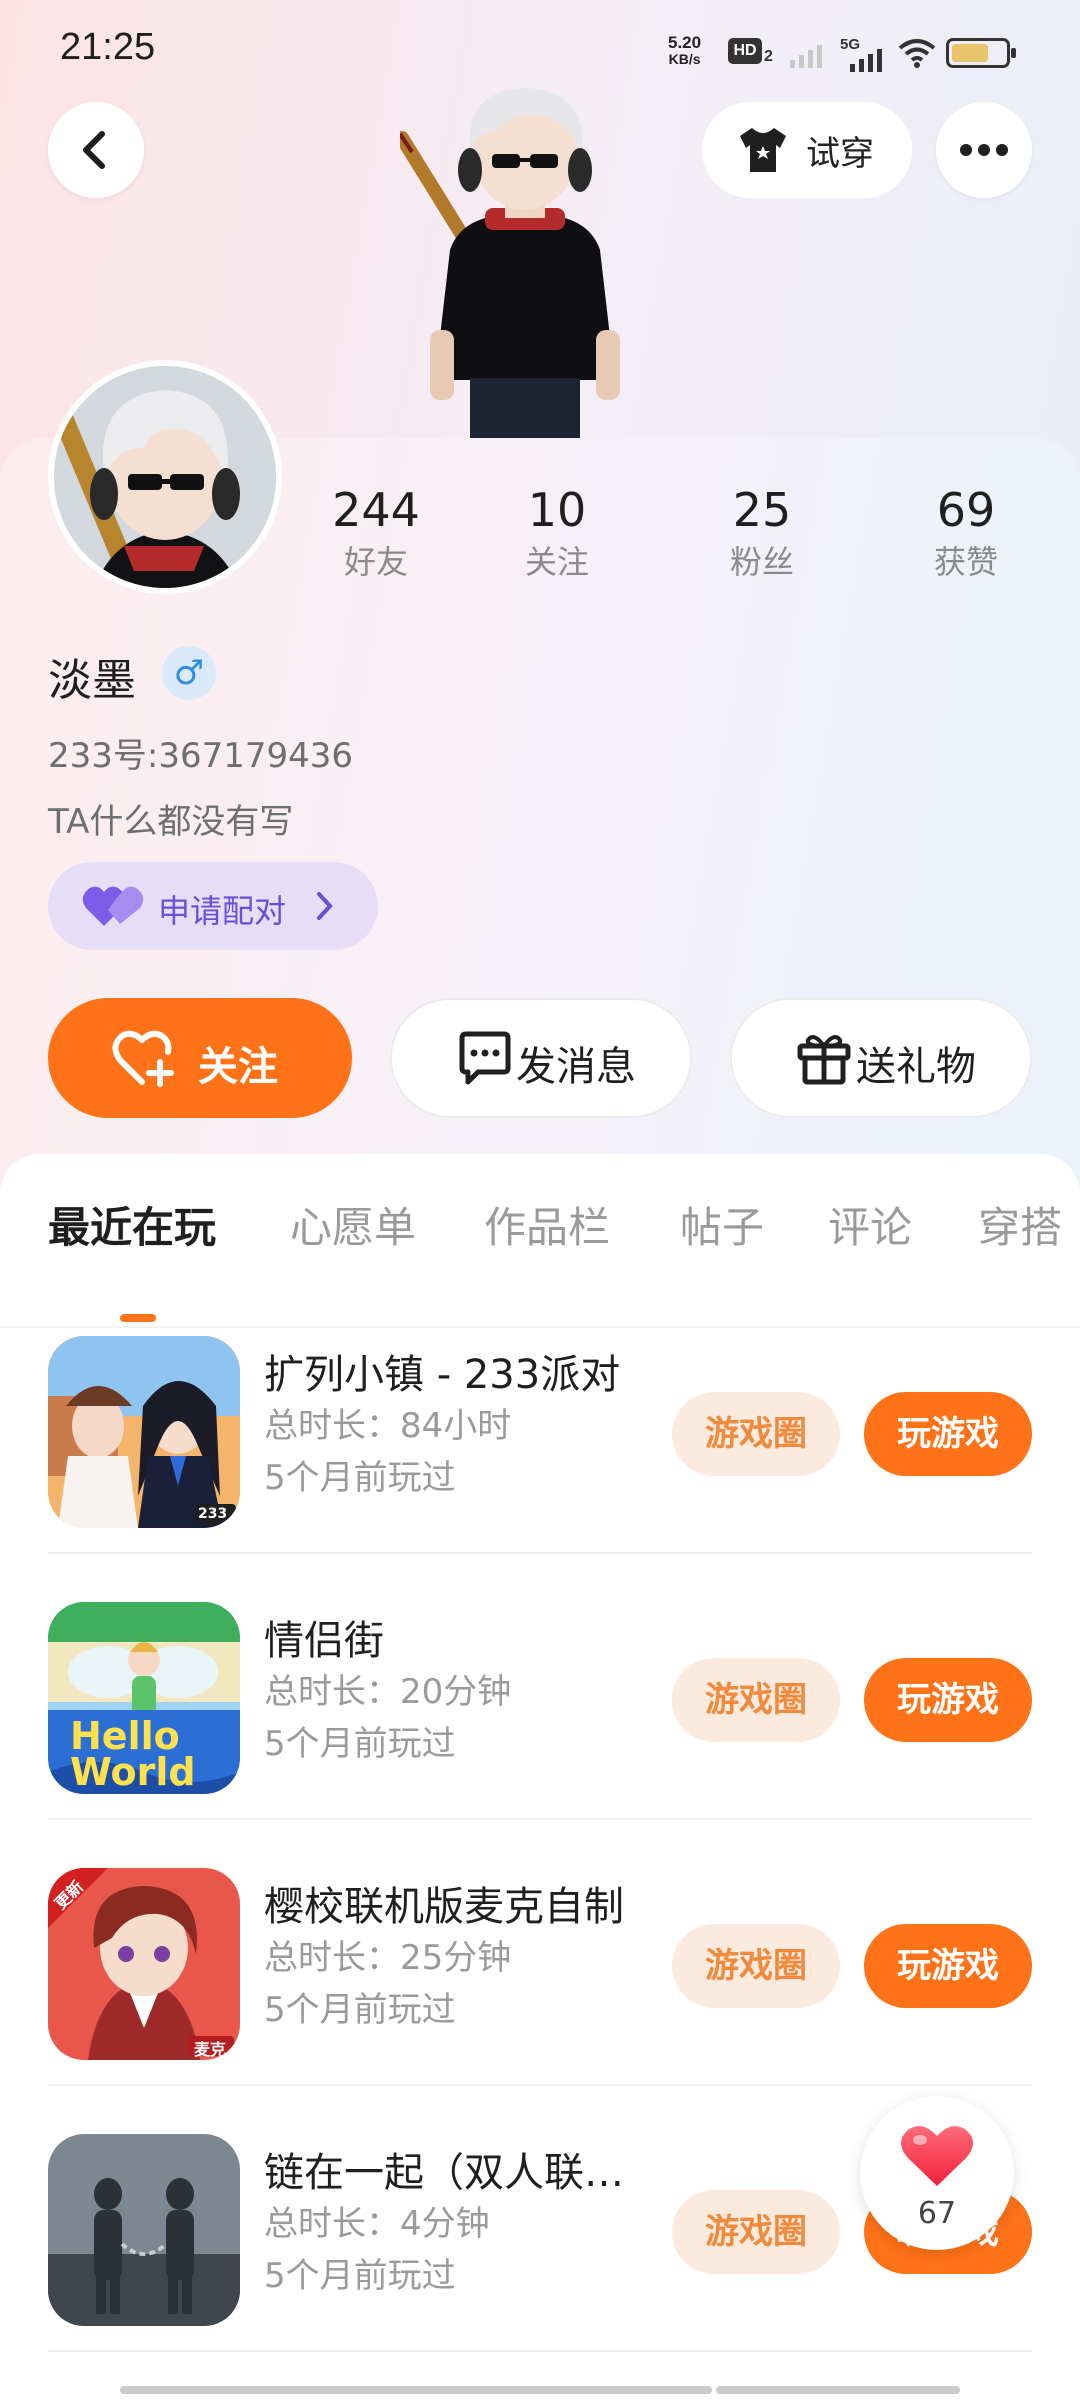 Image resolution: width=1080 pixels, height=2400 pixels. Describe the element at coordinates (388, 1426) in the screenshot. I see `game-duration: 总时长：84小时` at that location.